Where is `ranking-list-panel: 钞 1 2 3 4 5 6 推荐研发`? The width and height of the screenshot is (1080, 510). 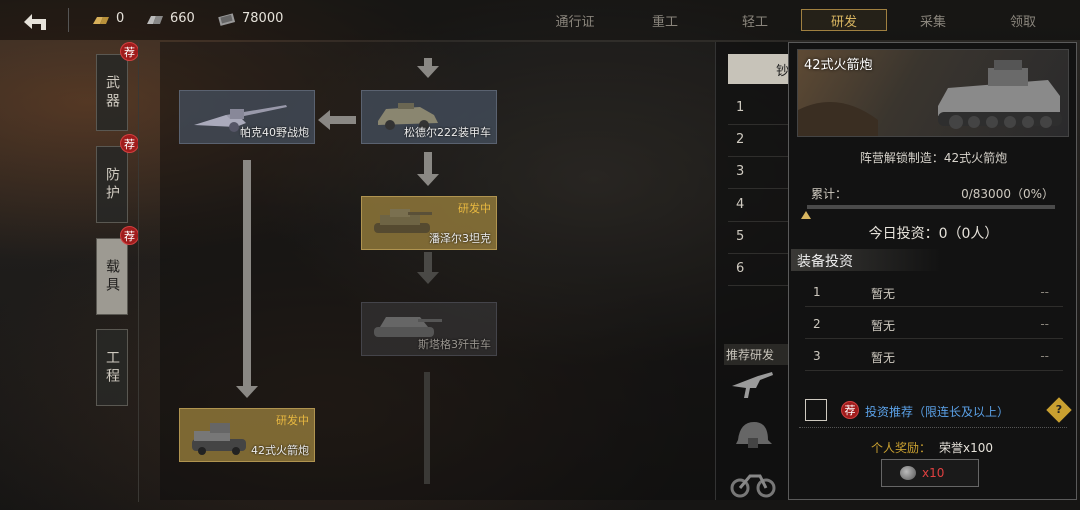
ranking-list-panel: 钞 1 2 3 4 5 6 推荐研发 is located at coordinates (756, 271).